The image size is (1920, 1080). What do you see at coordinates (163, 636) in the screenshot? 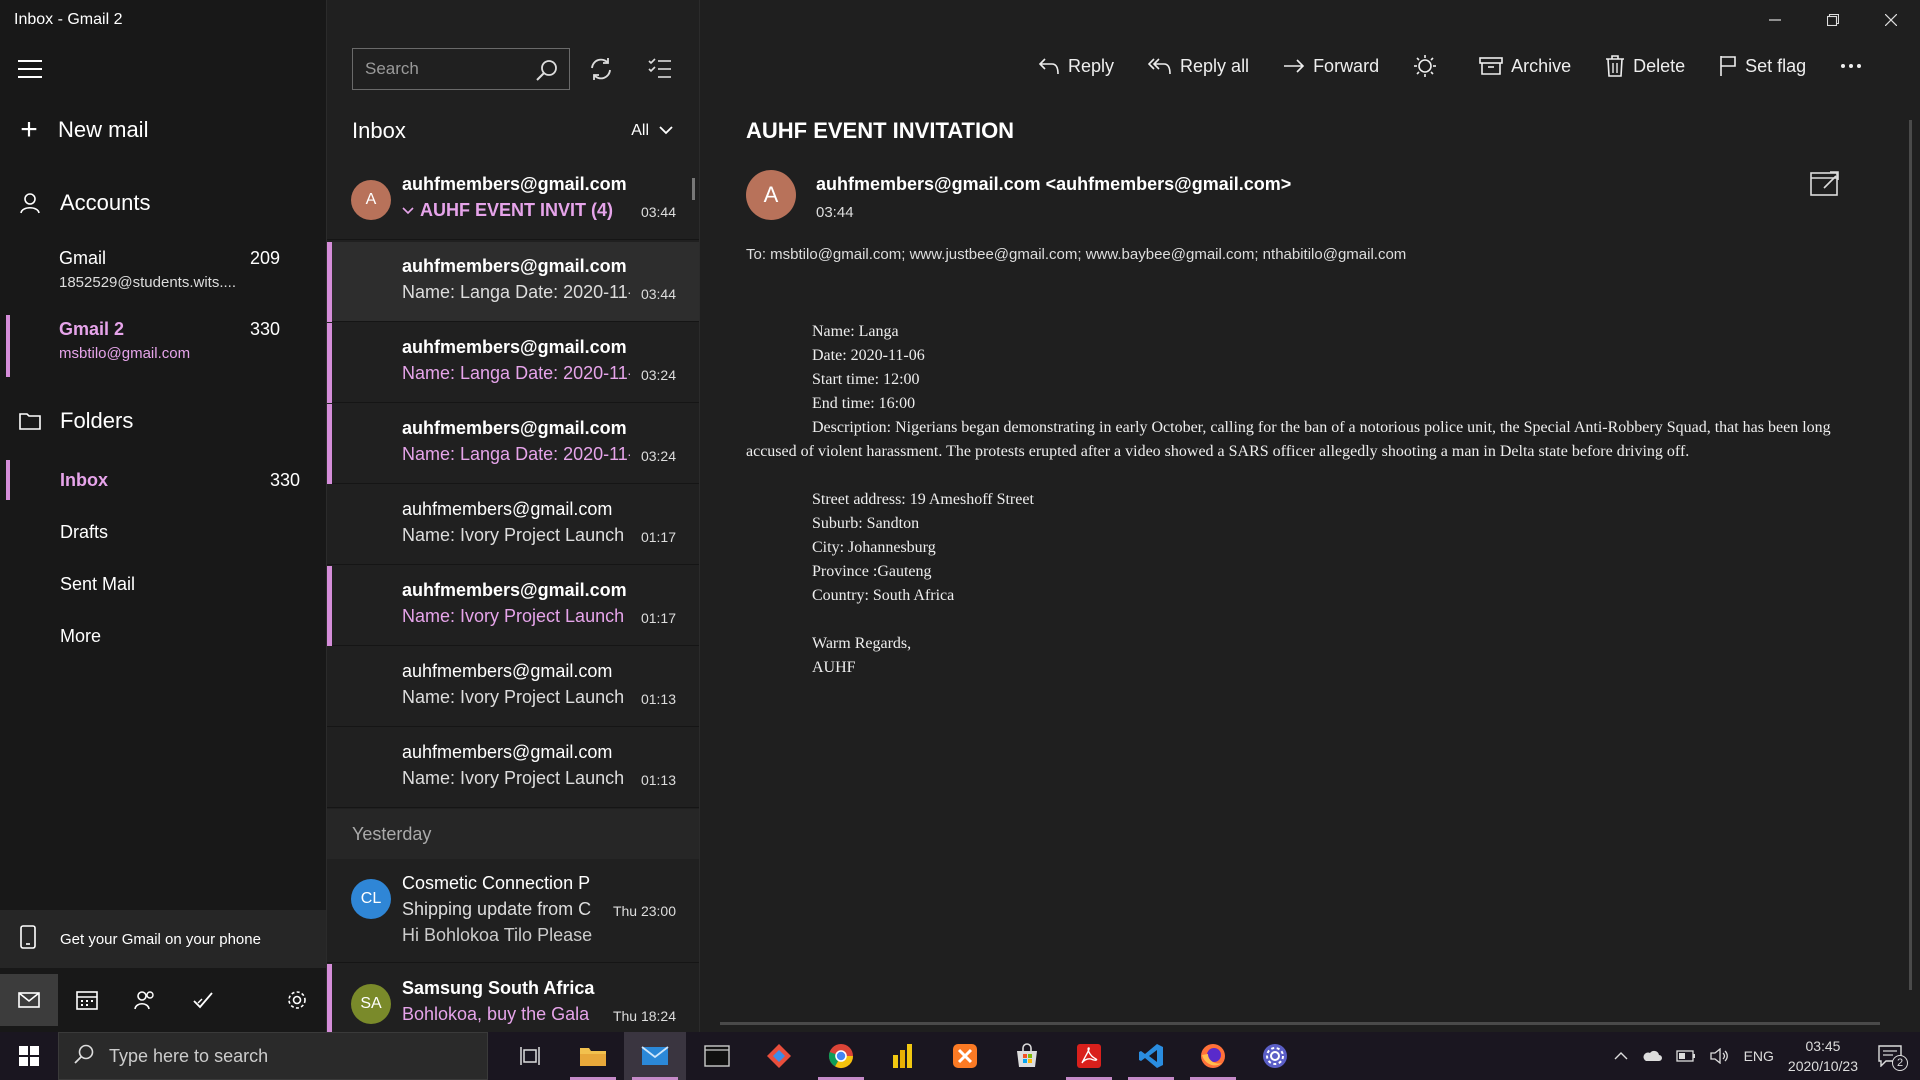
I see `folder-more: More` at bounding box center [163, 636].